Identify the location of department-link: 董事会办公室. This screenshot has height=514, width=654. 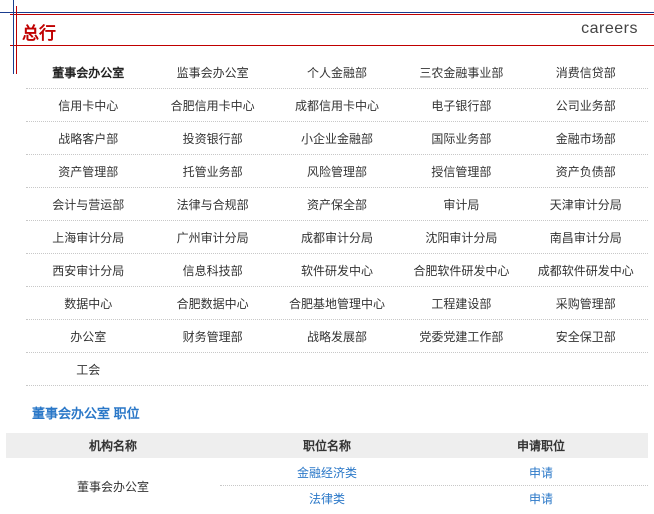
(88, 72).